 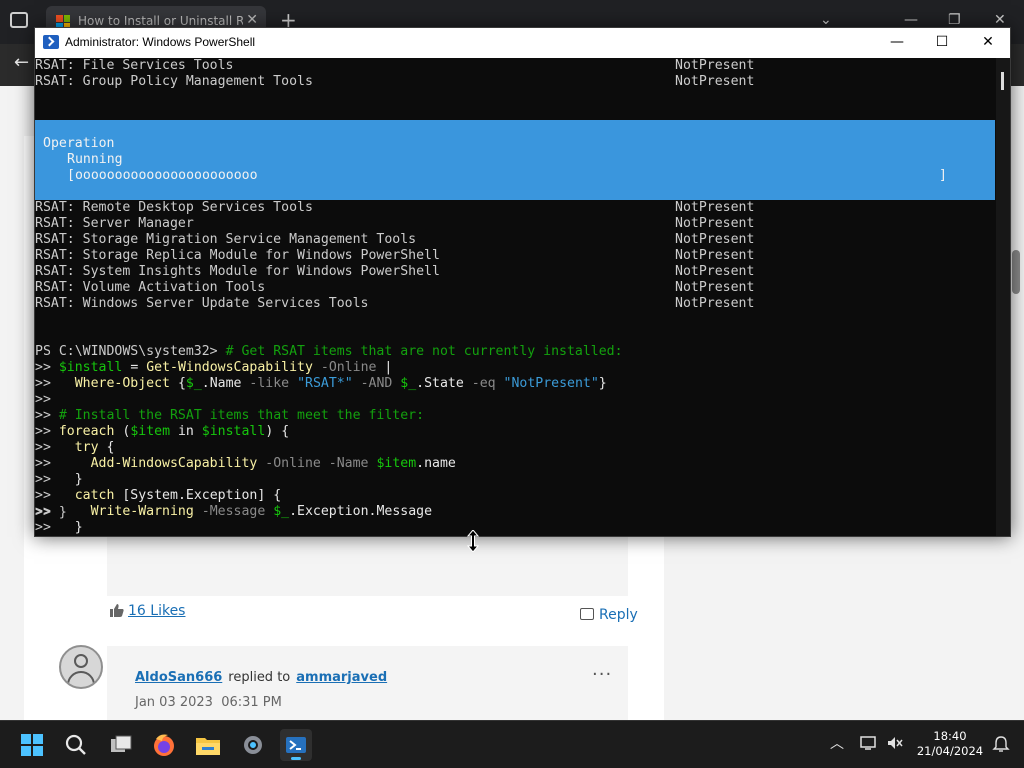 What do you see at coordinates (174, 207) in the screenshot?
I see `output-name: RSAT: Remote Desktop Services Tools` at bounding box center [174, 207].